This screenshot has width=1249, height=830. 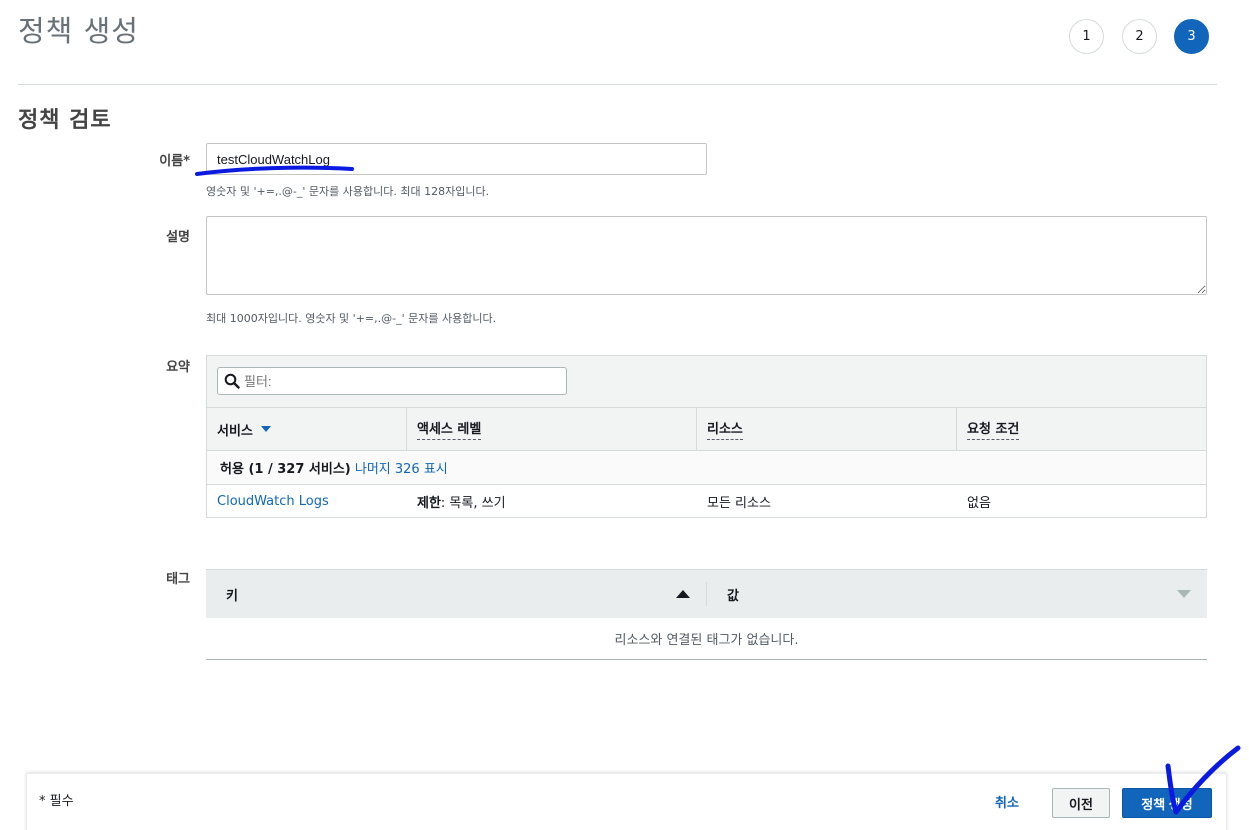 What do you see at coordinates (706, 640) in the screenshot?
I see `tags-empty-message: 리소스와 연결된 태그가 없습니다.` at bounding box center [706, 640].